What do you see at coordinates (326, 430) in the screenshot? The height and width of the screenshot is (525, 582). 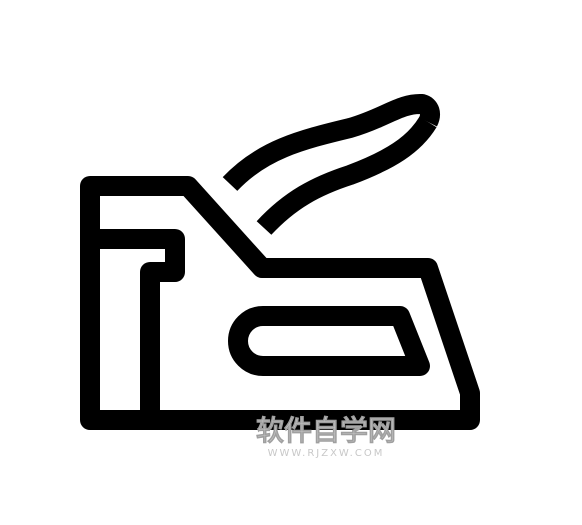 I see `watermark-title: 软件自学网` at bounding box center [326, 430].